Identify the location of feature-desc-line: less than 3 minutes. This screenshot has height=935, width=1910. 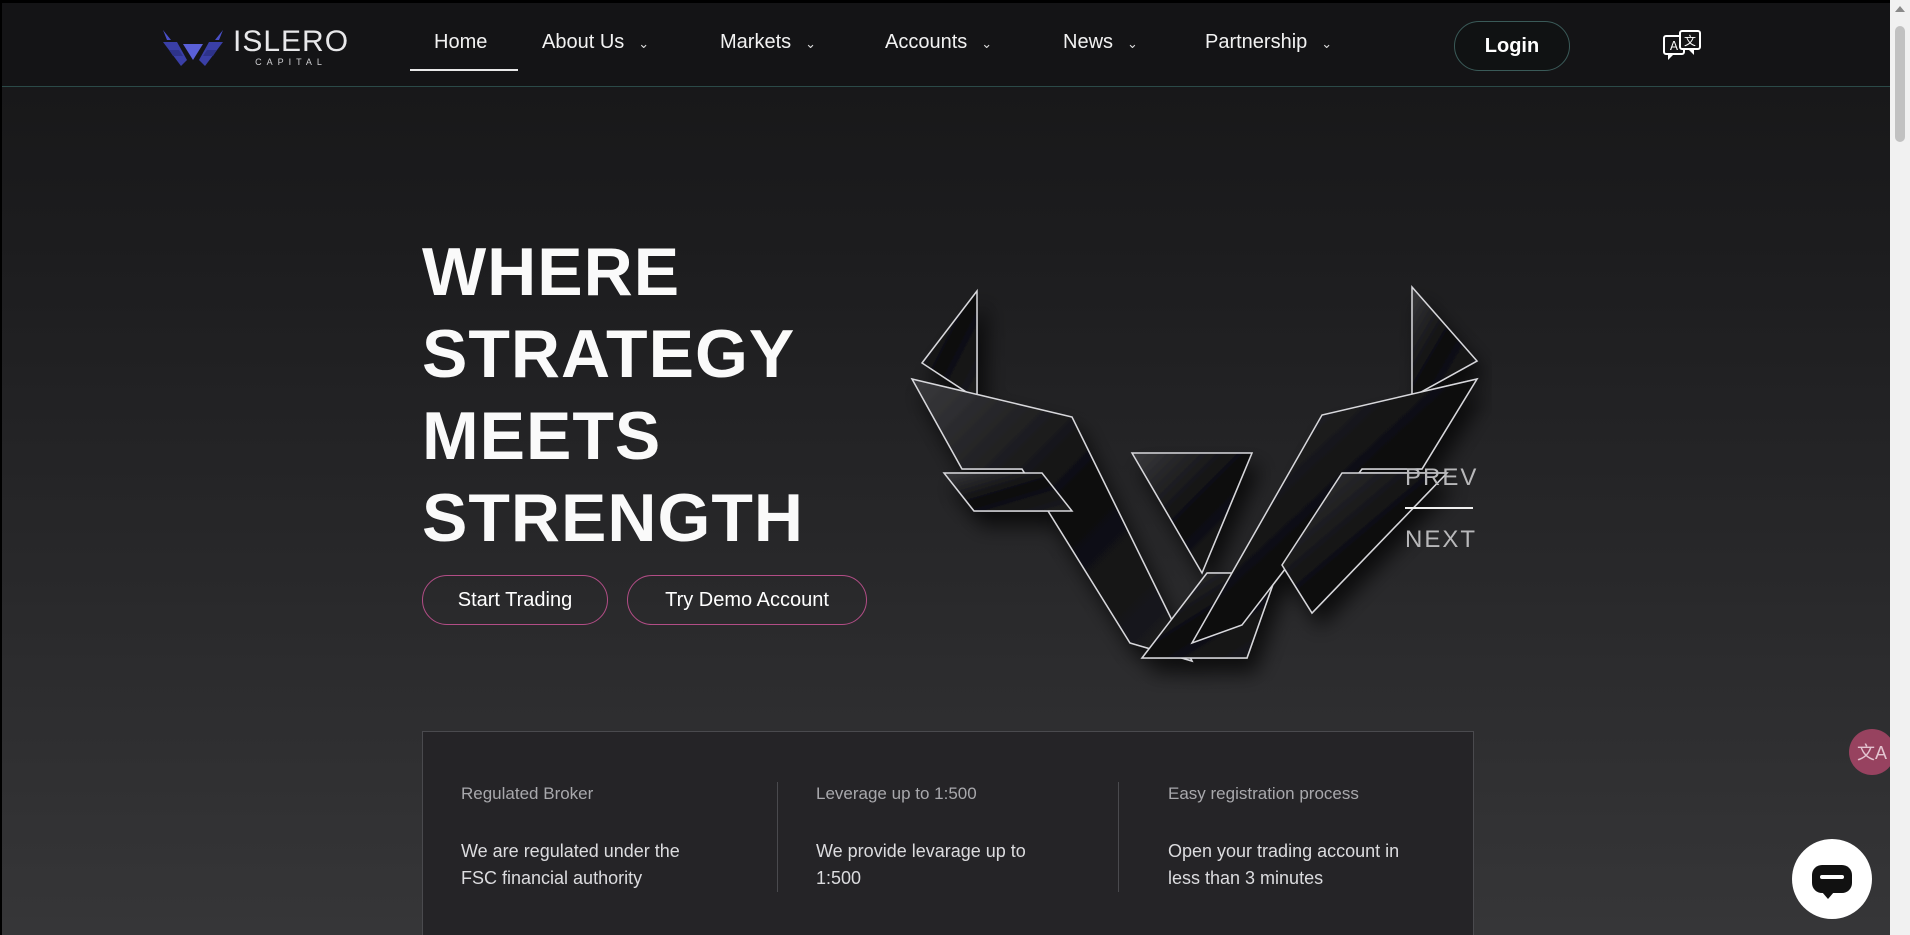
(1246, 878).